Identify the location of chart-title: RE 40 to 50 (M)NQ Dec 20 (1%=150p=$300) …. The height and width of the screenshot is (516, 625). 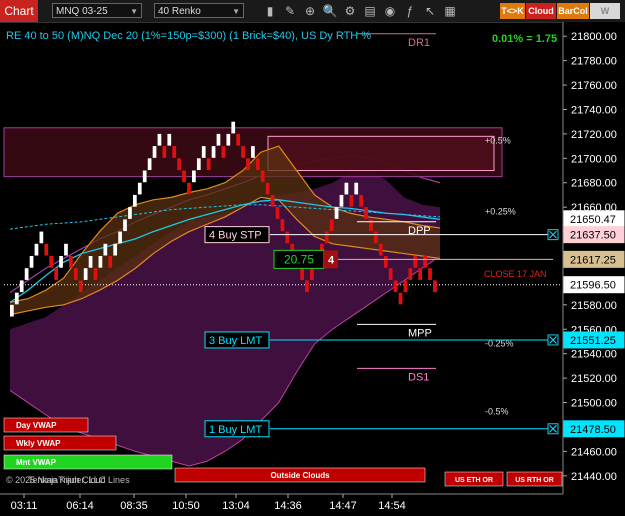
(188, 36).